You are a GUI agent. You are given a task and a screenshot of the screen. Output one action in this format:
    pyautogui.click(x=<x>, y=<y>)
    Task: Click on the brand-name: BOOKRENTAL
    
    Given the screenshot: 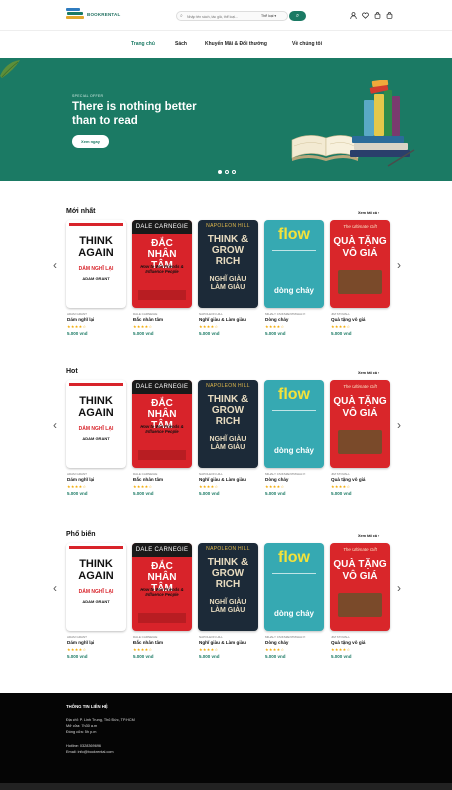 What is the action you would take?
    pyautogui.click(x=104, y=14)
    